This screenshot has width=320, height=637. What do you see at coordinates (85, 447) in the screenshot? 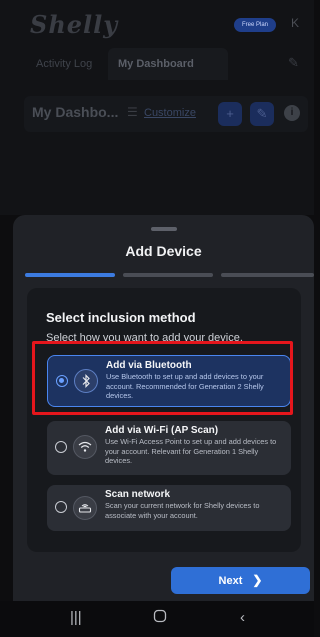
I see `wifi-icon` at bounding box center [85, 447].